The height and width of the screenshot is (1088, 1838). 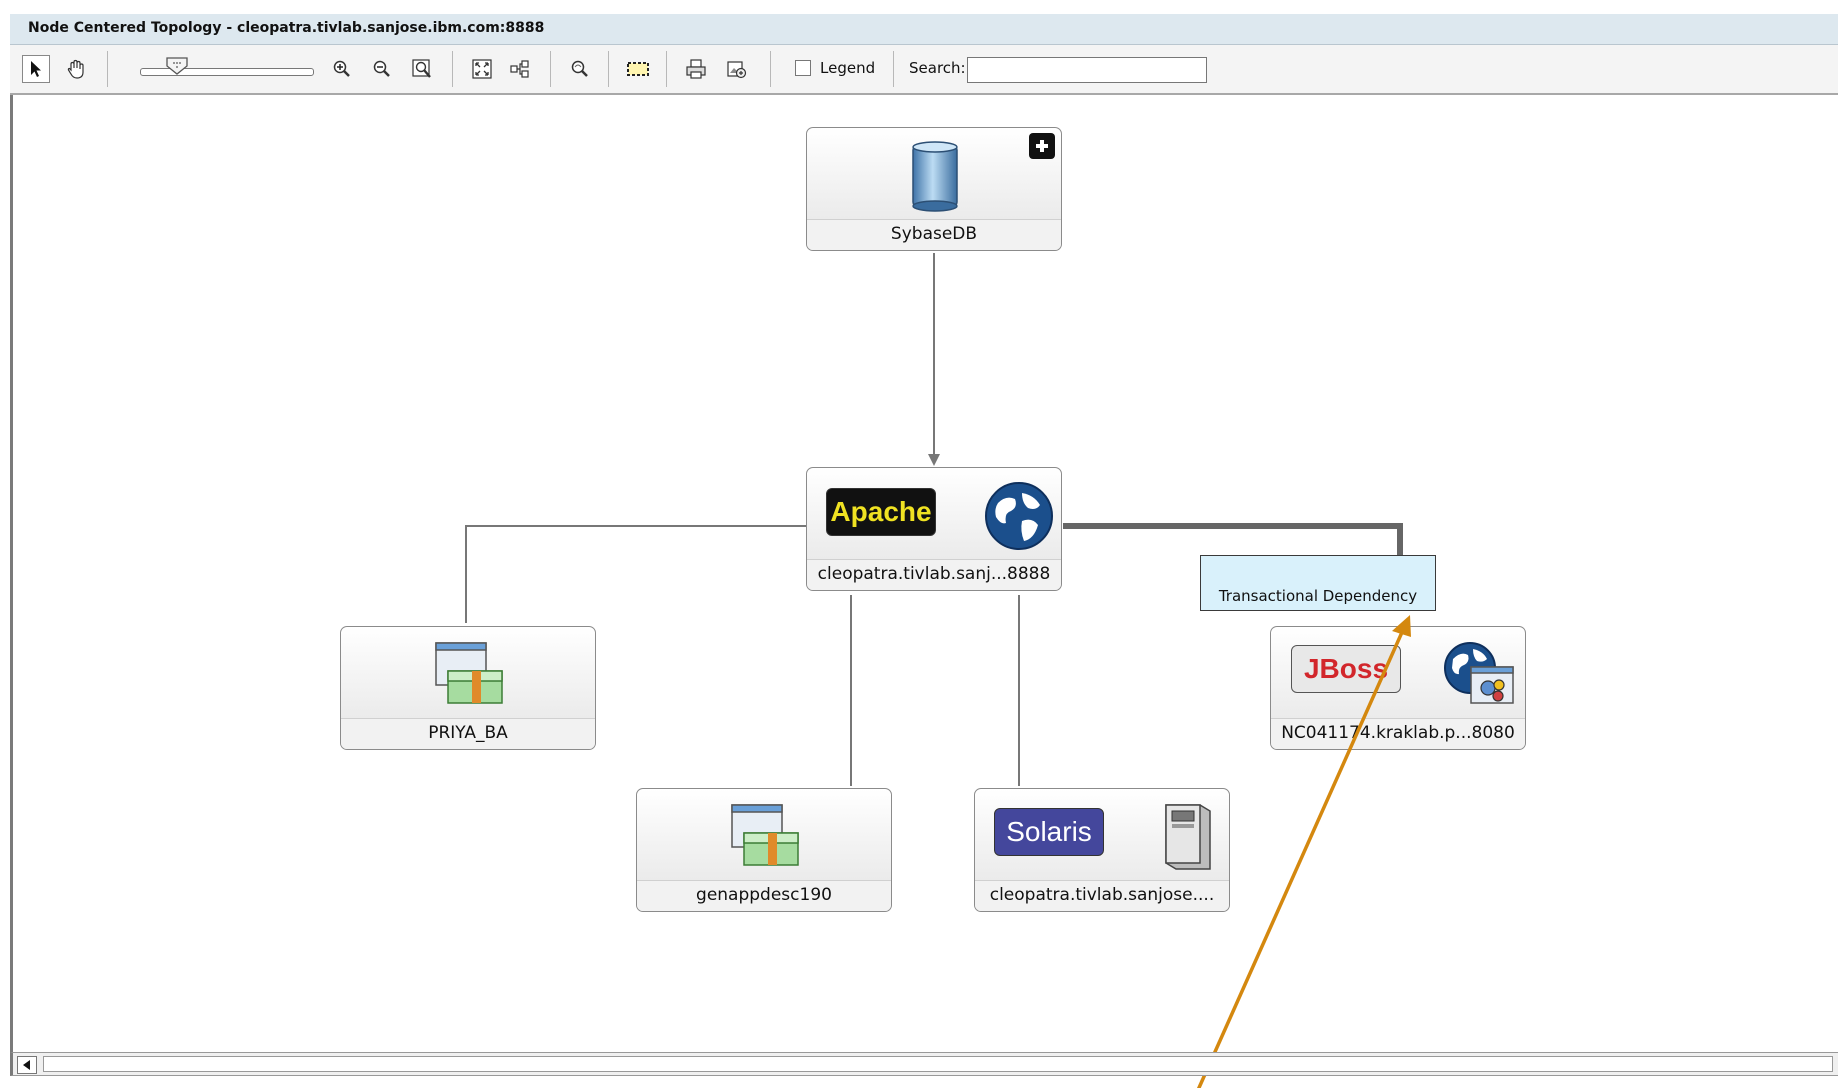 I want to click on annotation-arrow, so click(x=1303, y=851).